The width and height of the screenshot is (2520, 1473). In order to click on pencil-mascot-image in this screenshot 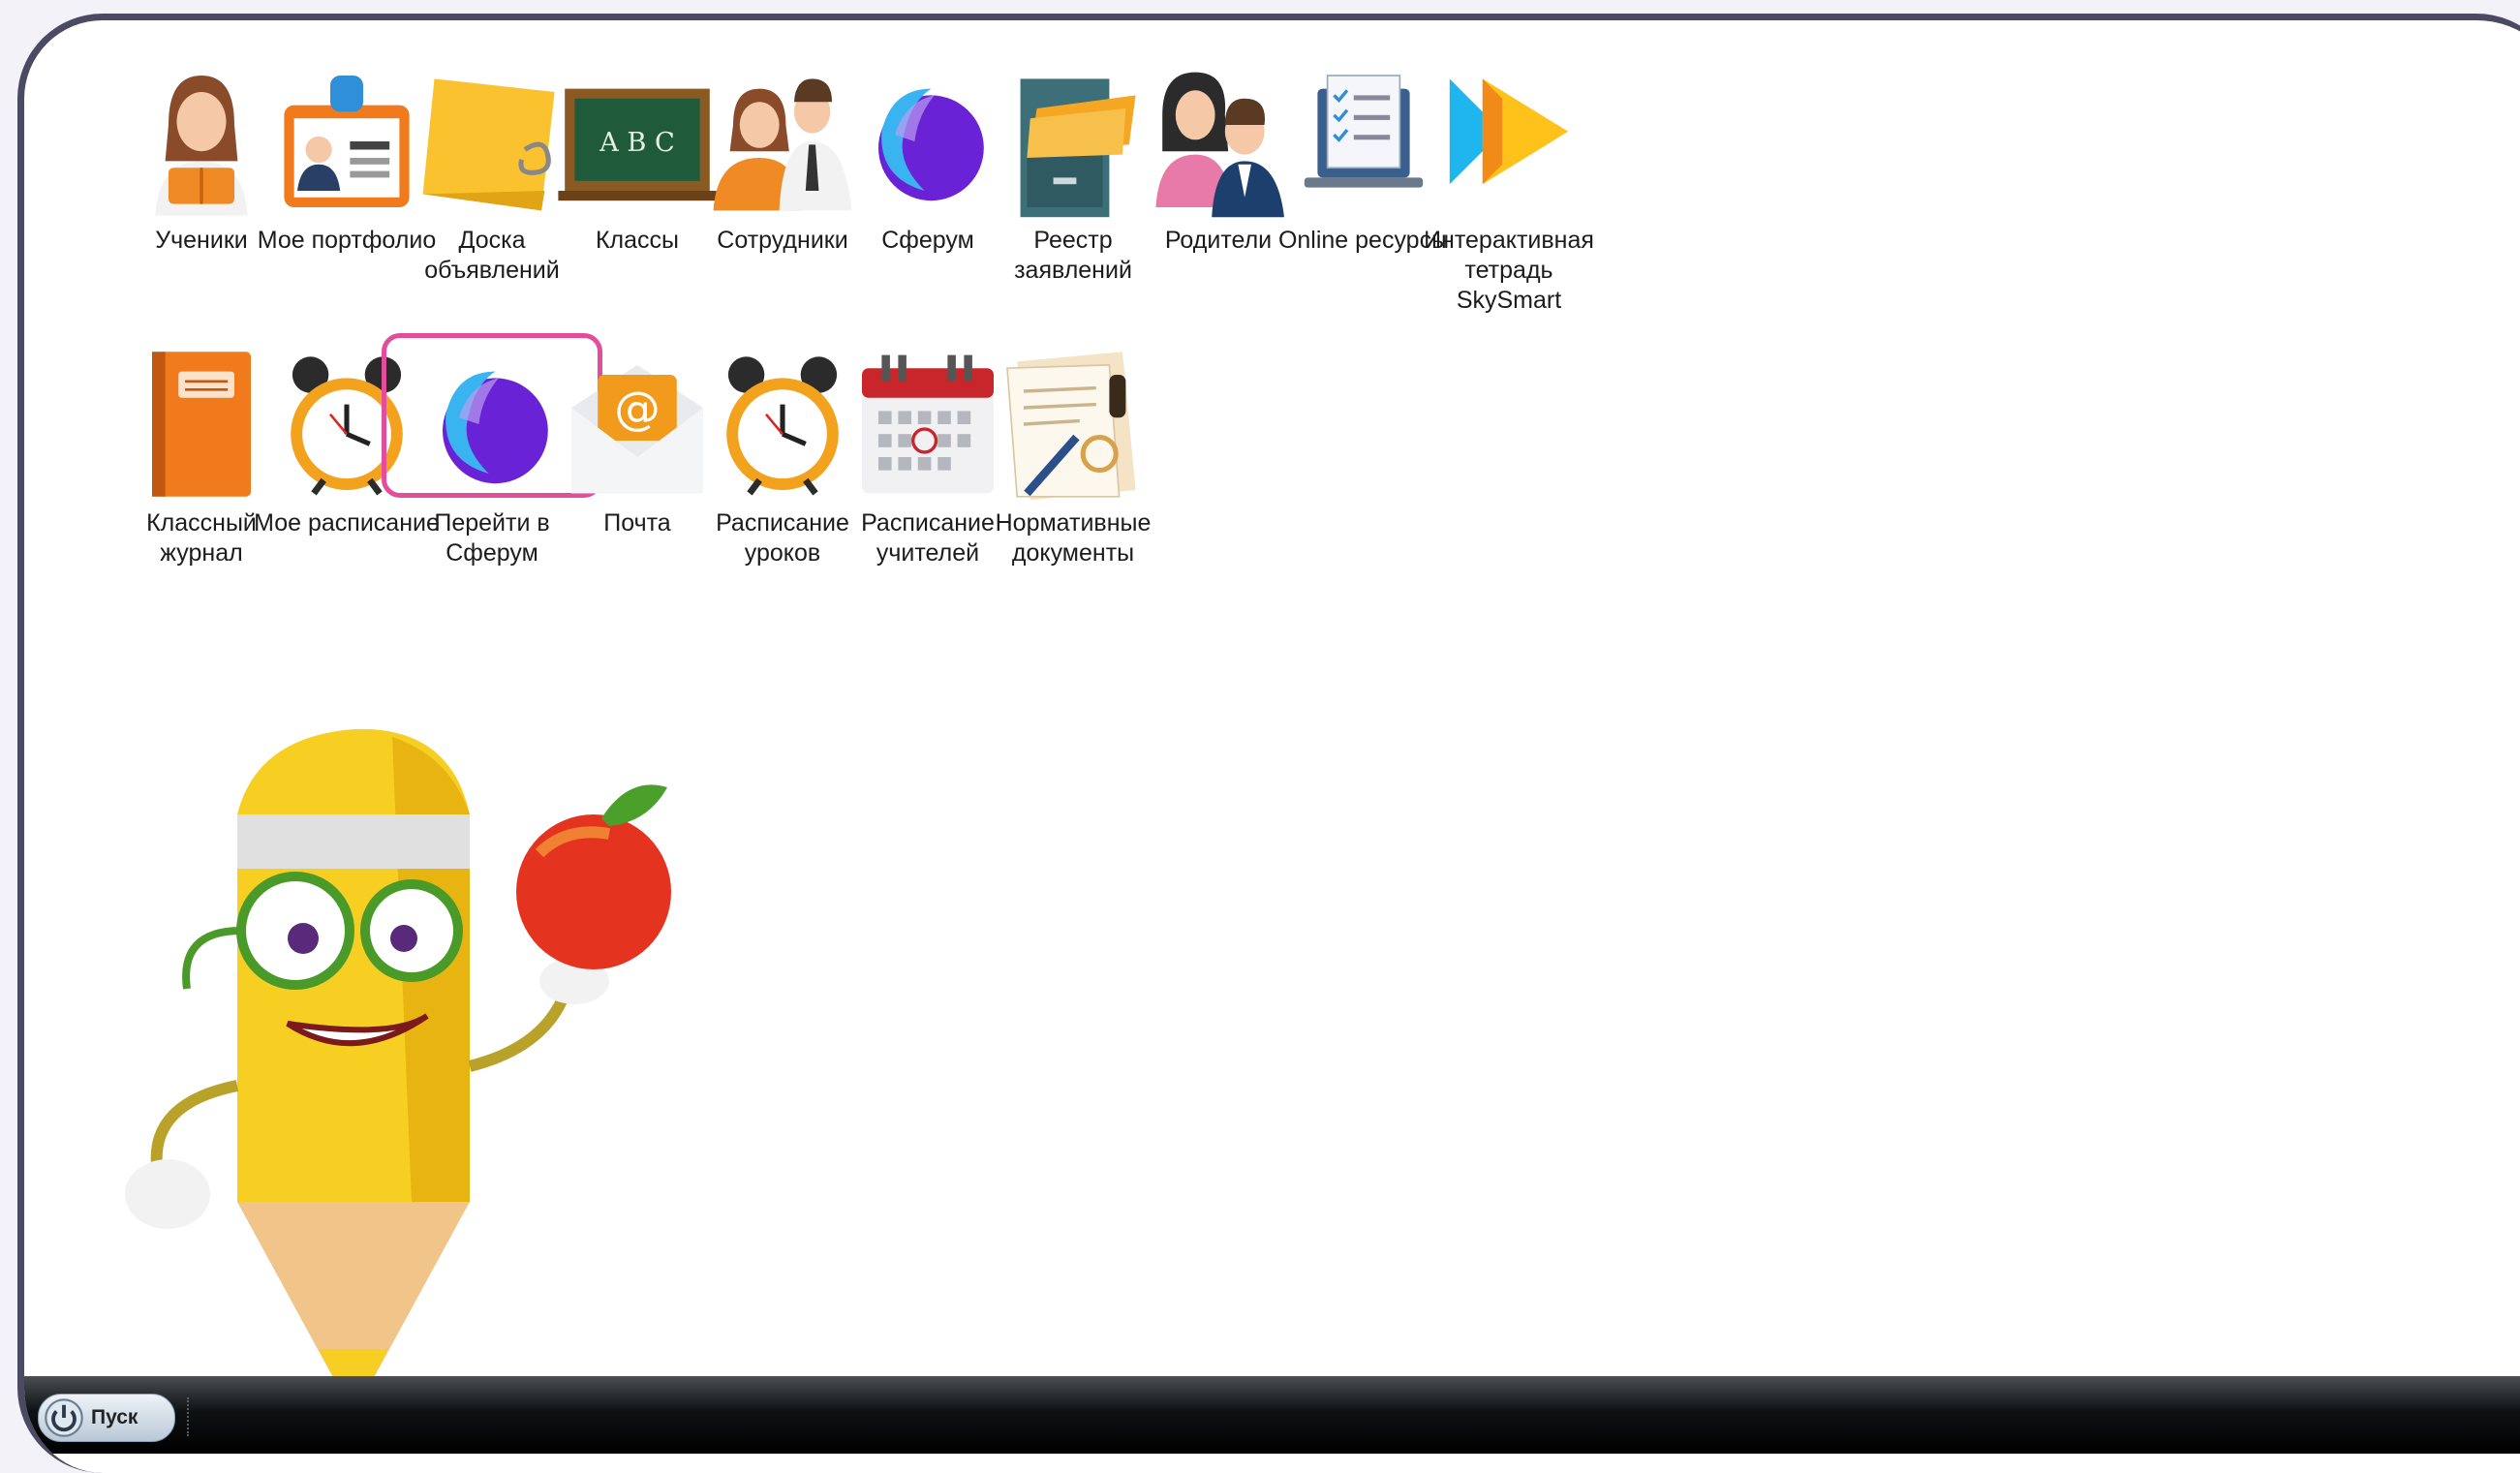, I will do `click(398, 1071)`.